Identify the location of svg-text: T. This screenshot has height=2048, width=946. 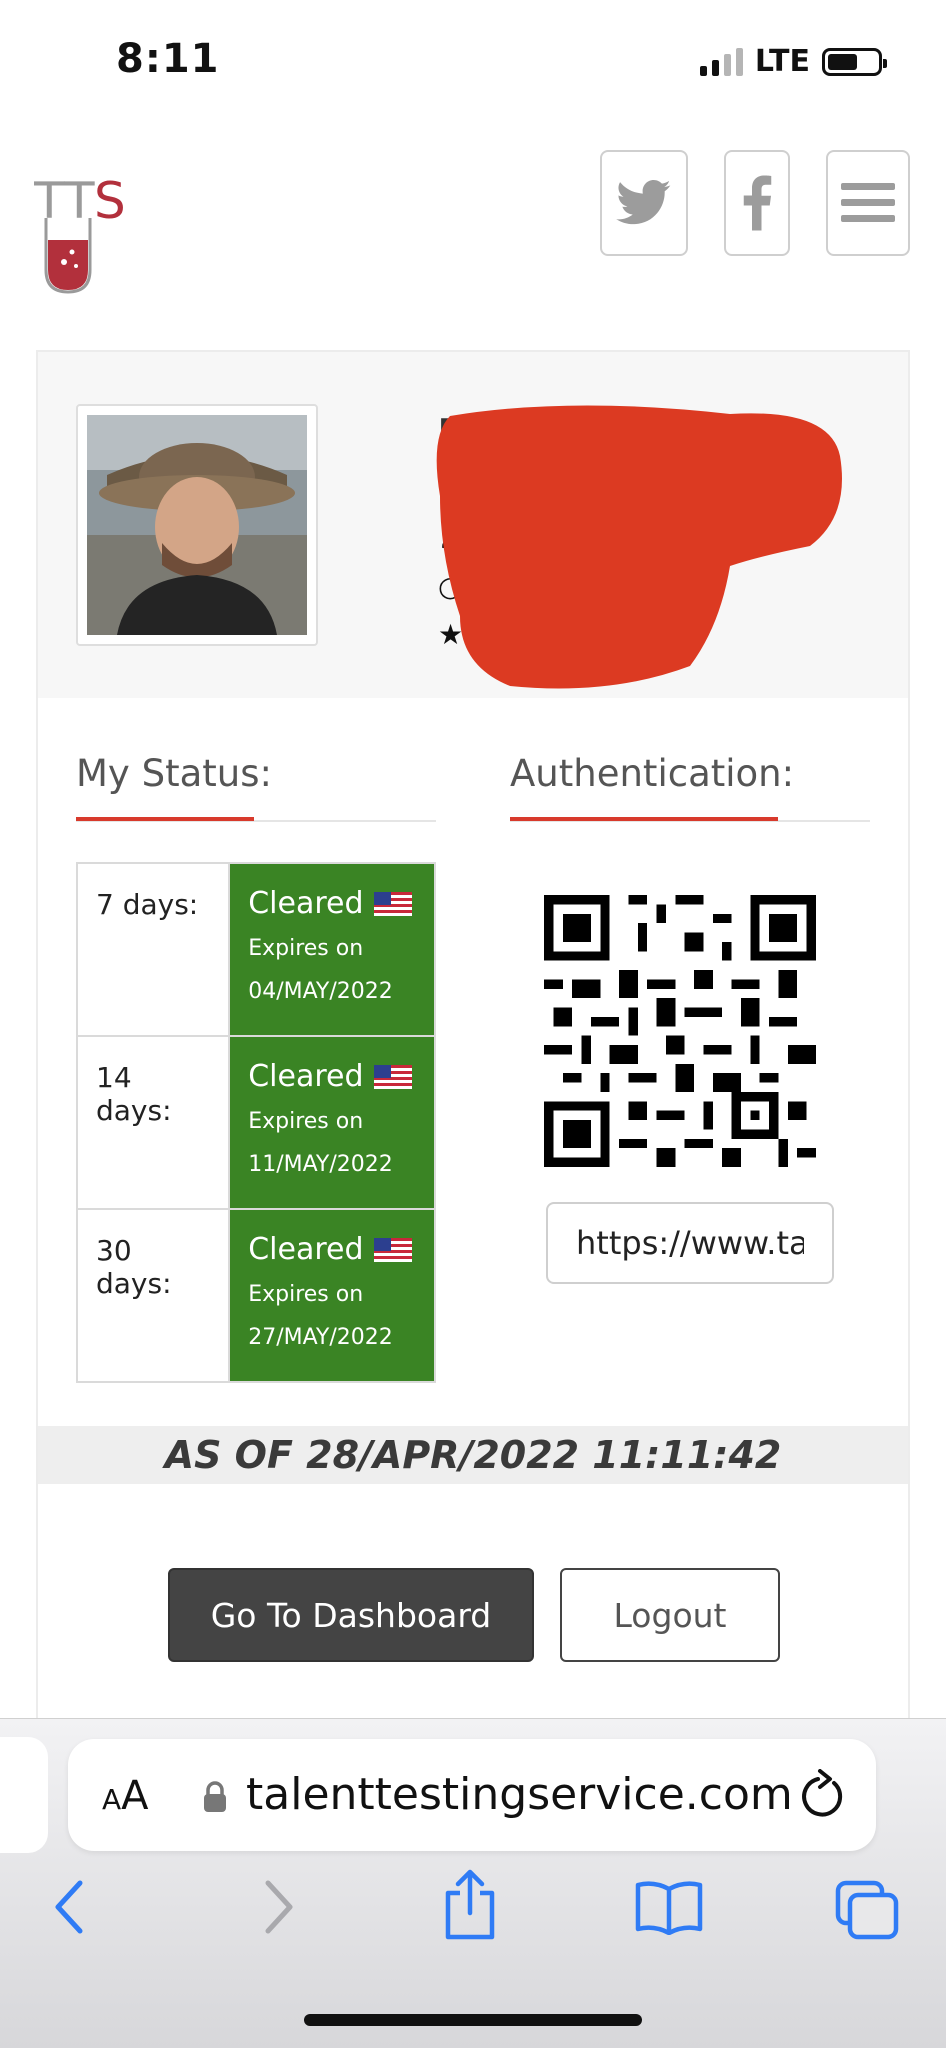
(49, 201).